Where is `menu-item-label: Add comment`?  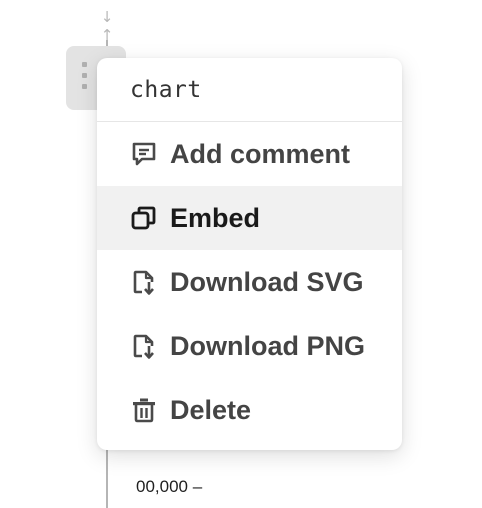
menu-item-label: Add comment is located at coordinates (260, 153).